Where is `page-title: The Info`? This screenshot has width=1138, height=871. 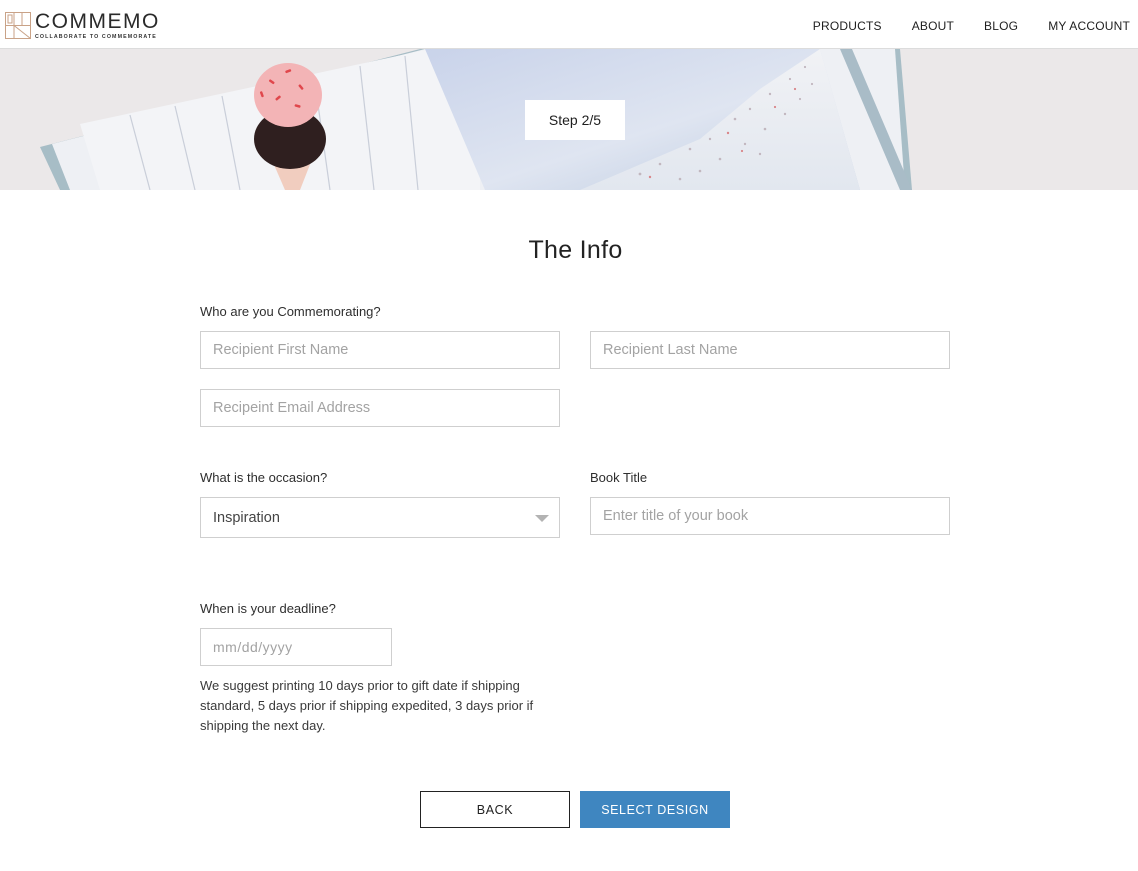 page-title: The Info is located at coordinates (575, 250).